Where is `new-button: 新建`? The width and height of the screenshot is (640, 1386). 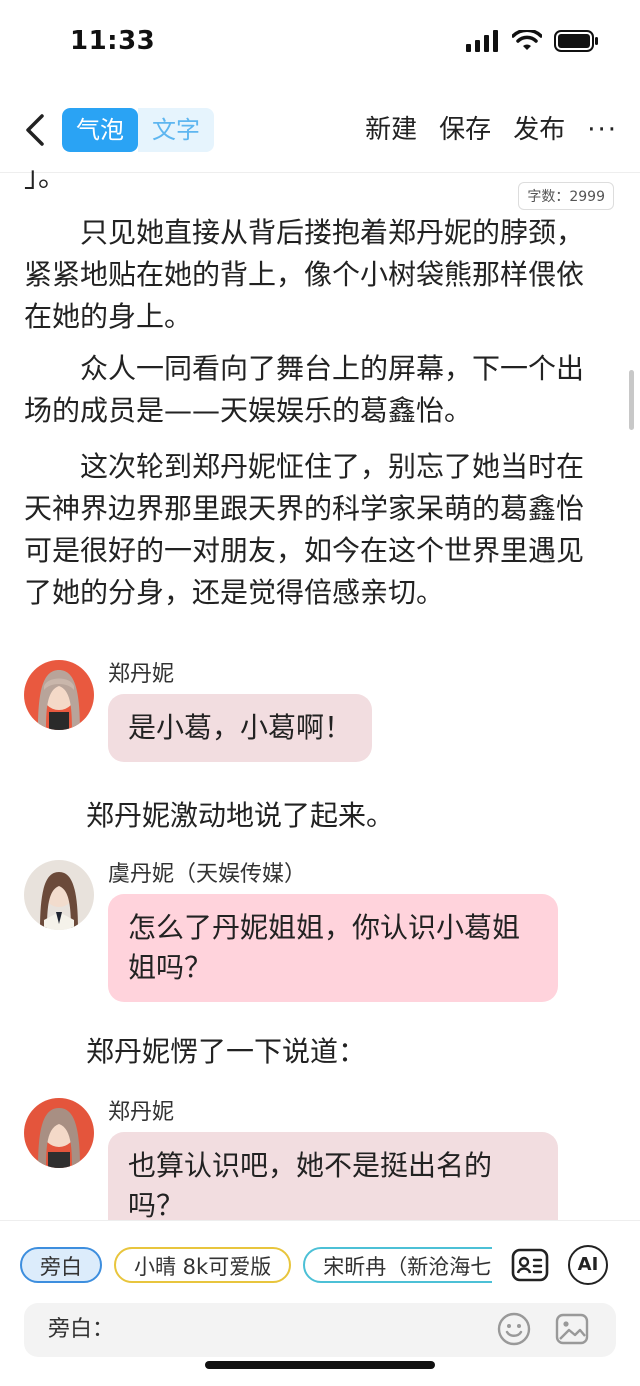
new-button: 新建 is located at coordinates (391, 130).